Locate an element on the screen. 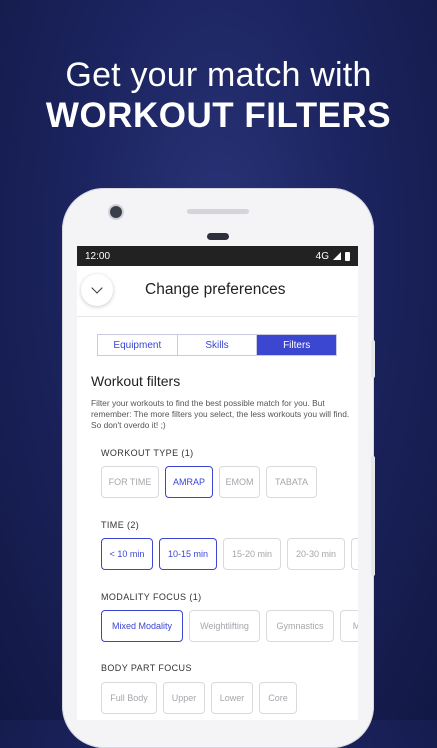 This screenshot has height=748, width=437. filter-chip-amrap: AMRAP is located at coordinates (189, 482).